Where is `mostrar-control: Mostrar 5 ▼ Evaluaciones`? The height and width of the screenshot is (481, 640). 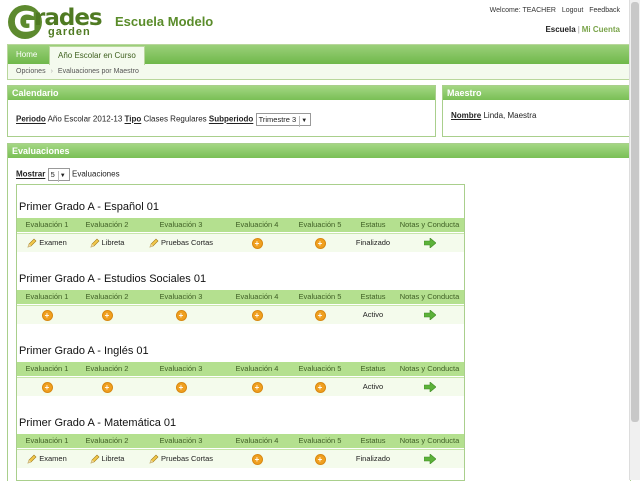 mostrar-control: Mostrar 5 ▼ Evaluaciones is located at coordinates (68, 175).